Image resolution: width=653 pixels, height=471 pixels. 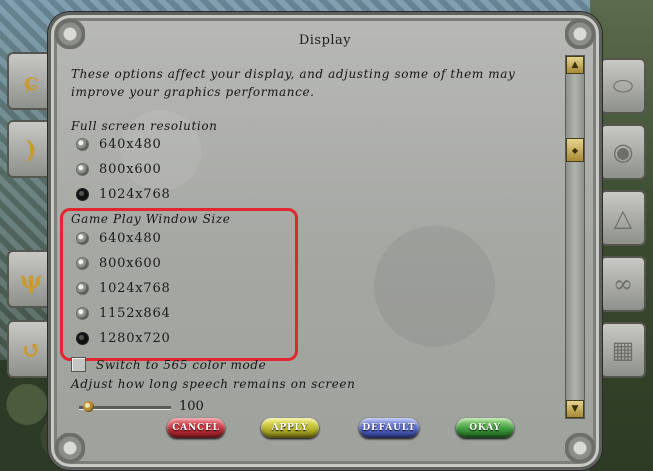 What do you see at coordinates (213, 384) in the screenshot?
I see `speech-duration-label: Adjust how long speech remains on screen` at bounding box center [213, 384].